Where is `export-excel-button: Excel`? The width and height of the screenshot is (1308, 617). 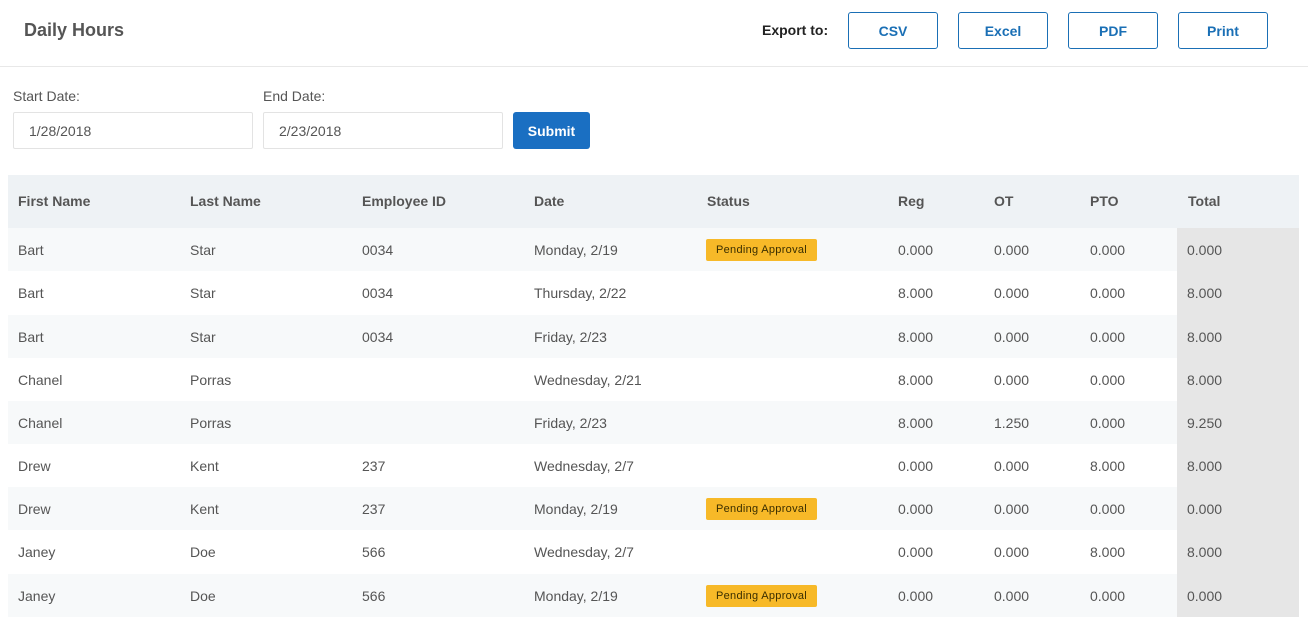 export-excel-button: Excel is located at coordinates (1003, 30).